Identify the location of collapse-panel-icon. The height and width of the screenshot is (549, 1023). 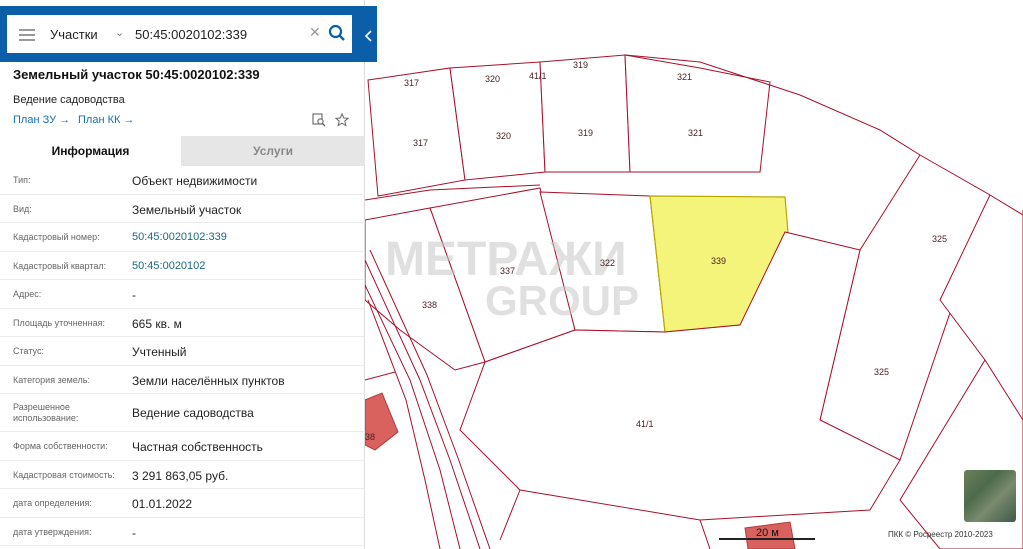
(369, 36).